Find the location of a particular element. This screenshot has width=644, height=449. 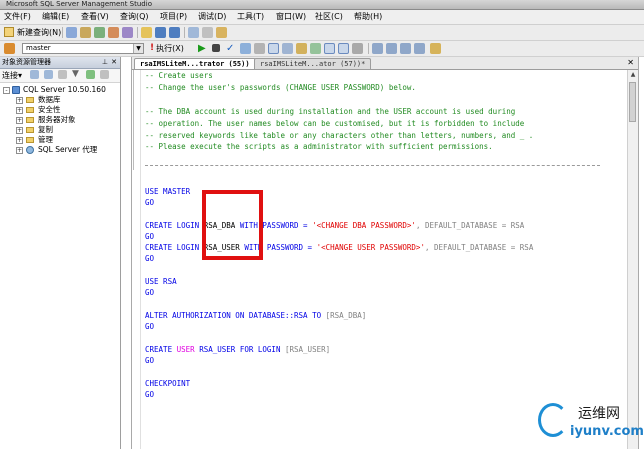

tab-query-57: rsaIMSLiteM...ator (57))* is located at coordinates (313, 63).